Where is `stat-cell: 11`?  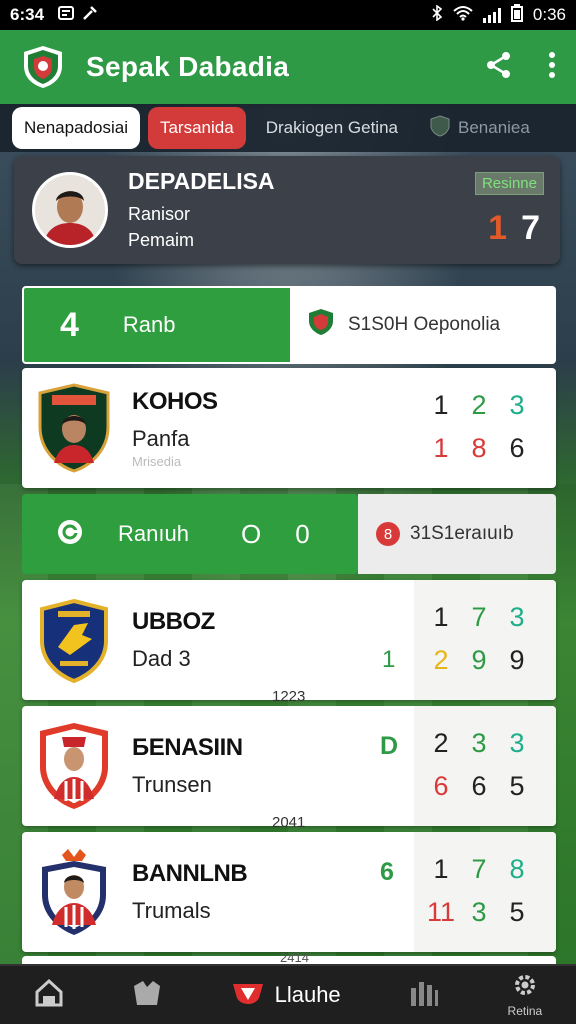 stat-cell: 11 is located at coordinates (441, 912).